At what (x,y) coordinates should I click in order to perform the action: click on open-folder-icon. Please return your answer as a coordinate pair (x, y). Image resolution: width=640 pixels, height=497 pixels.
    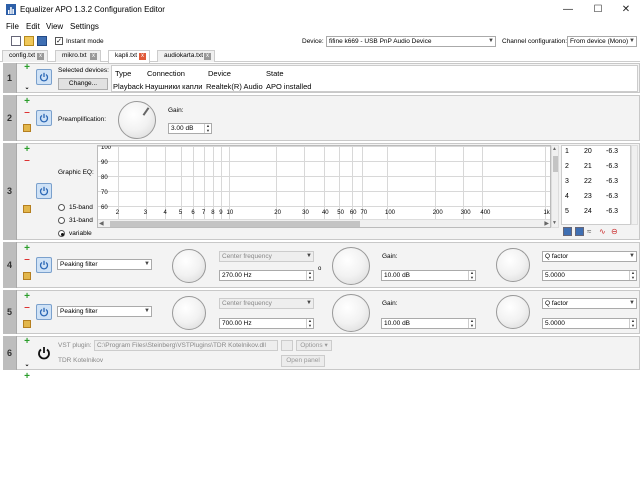
    Looking at the image, I should click on (29, 41).